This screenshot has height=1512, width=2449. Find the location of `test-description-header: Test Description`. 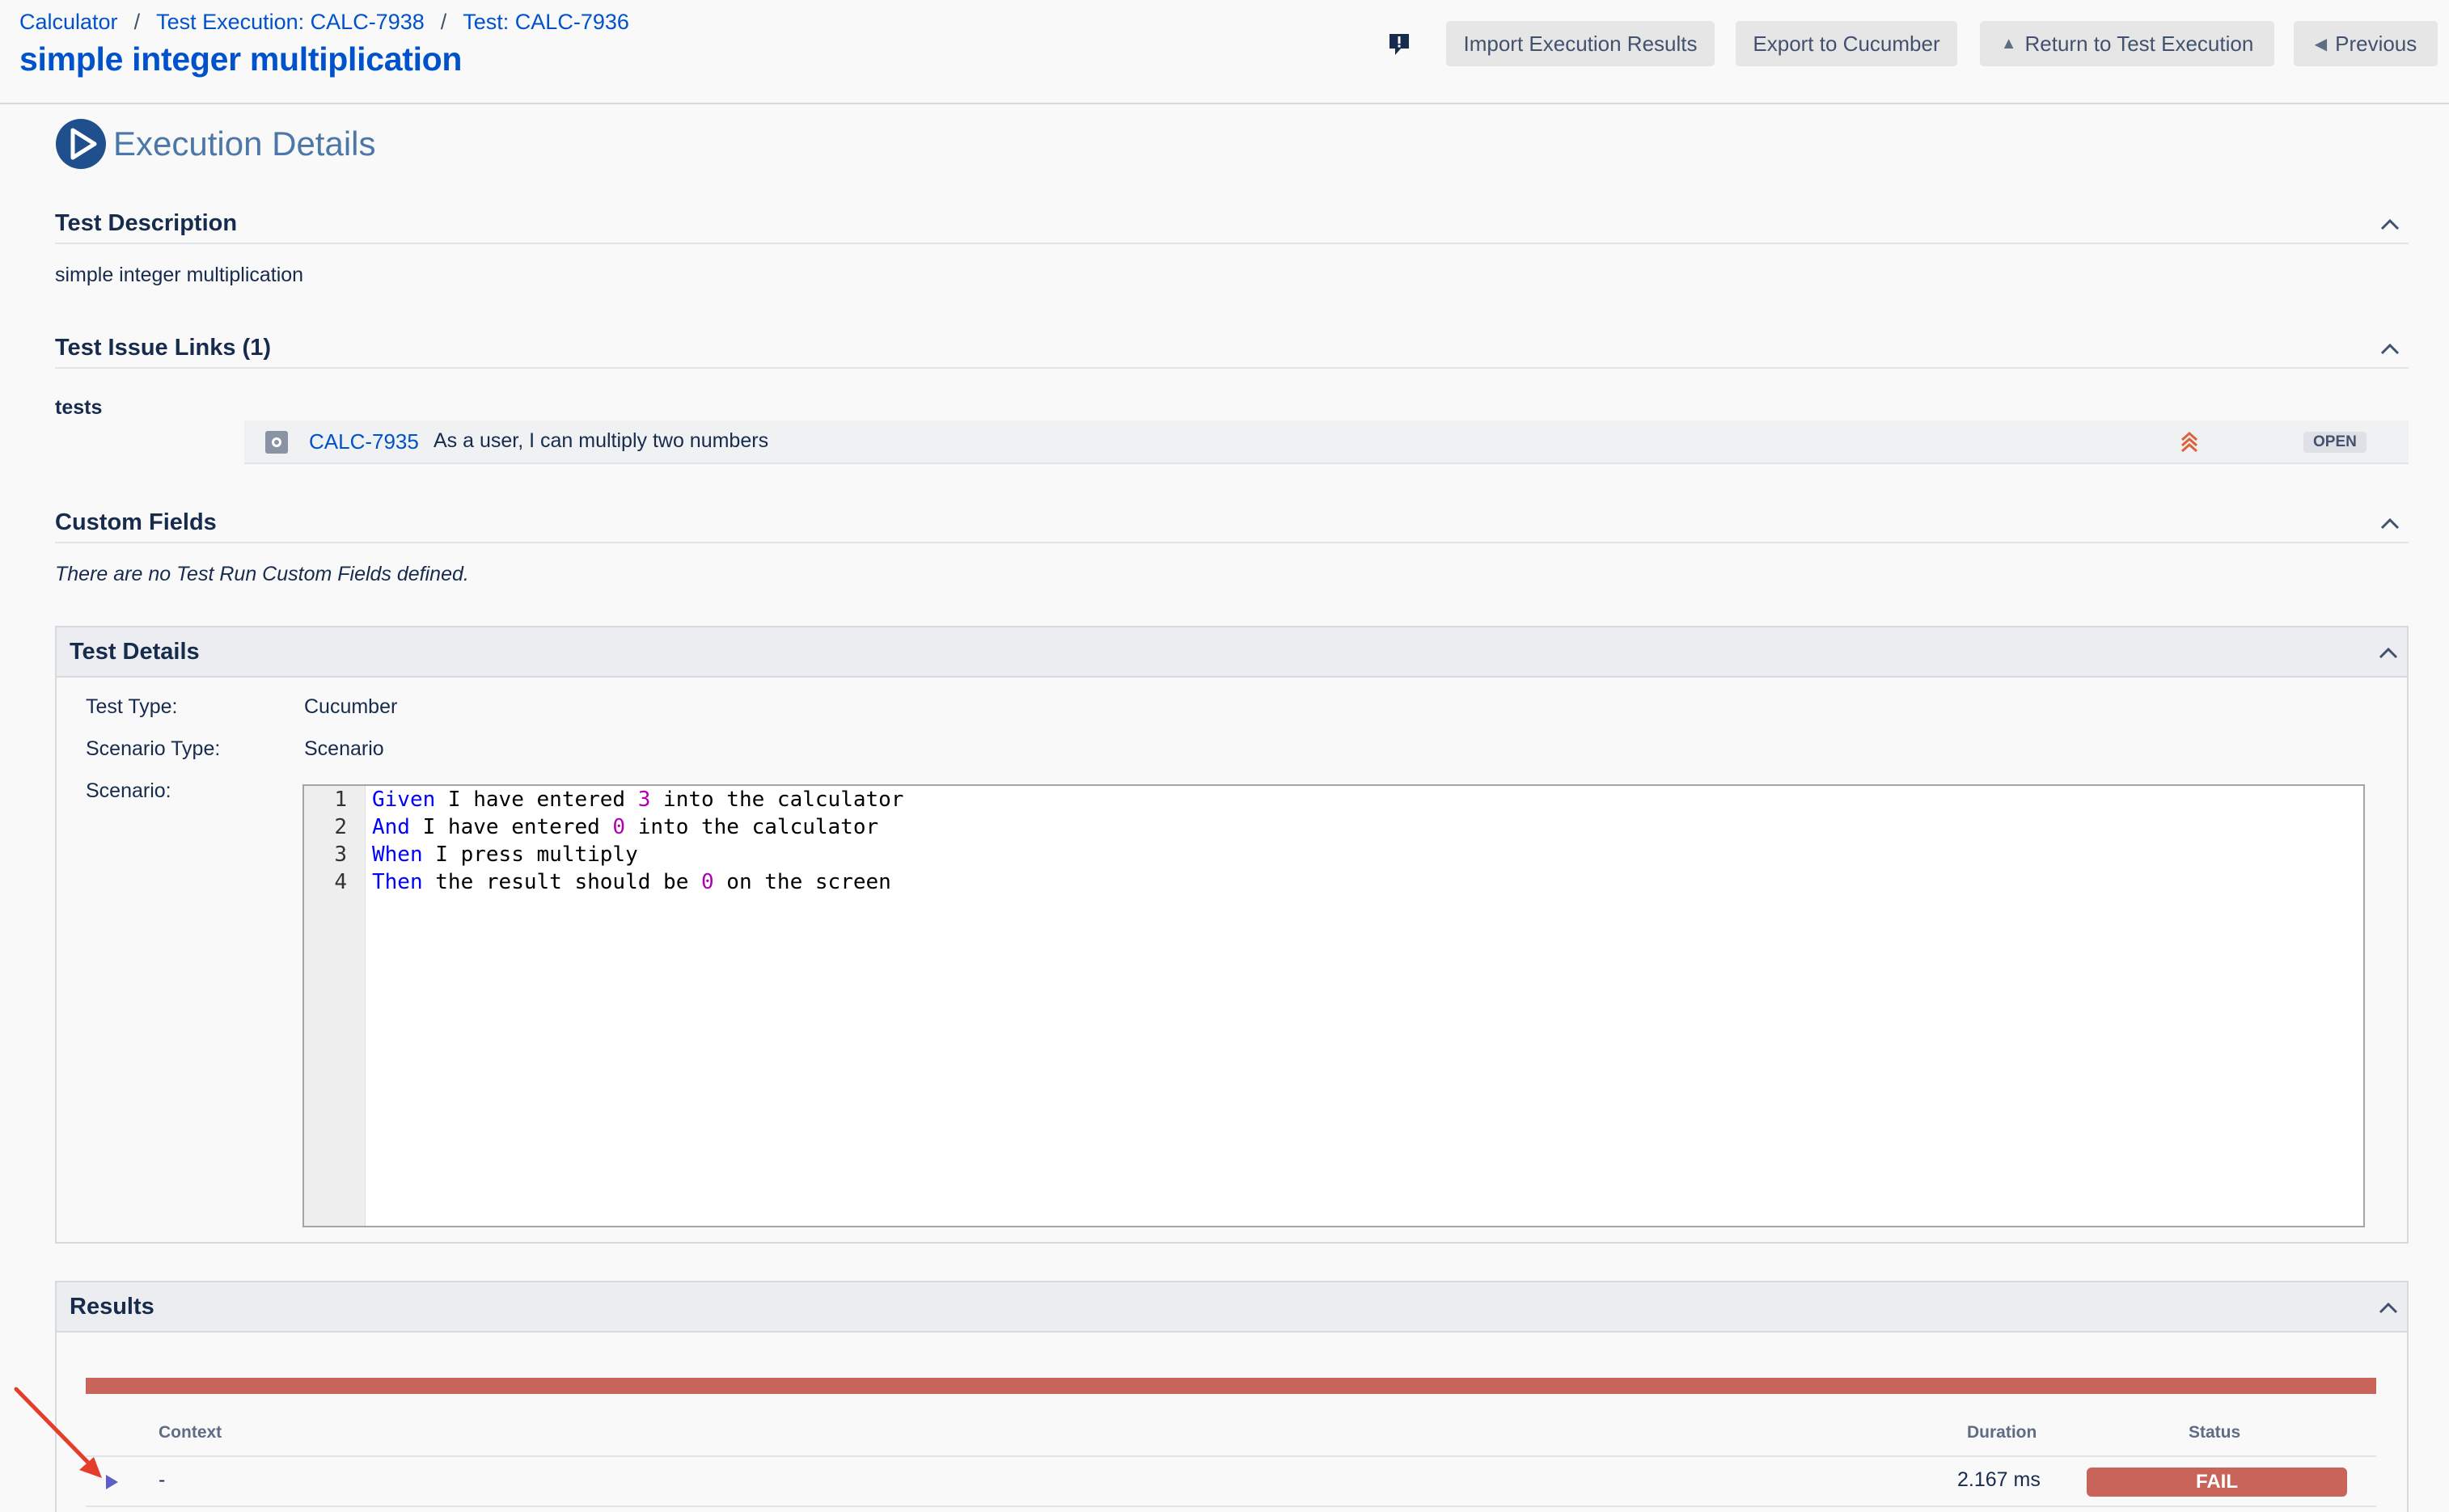

test-description-header: Test Description is located at coordinates (1232, 227).